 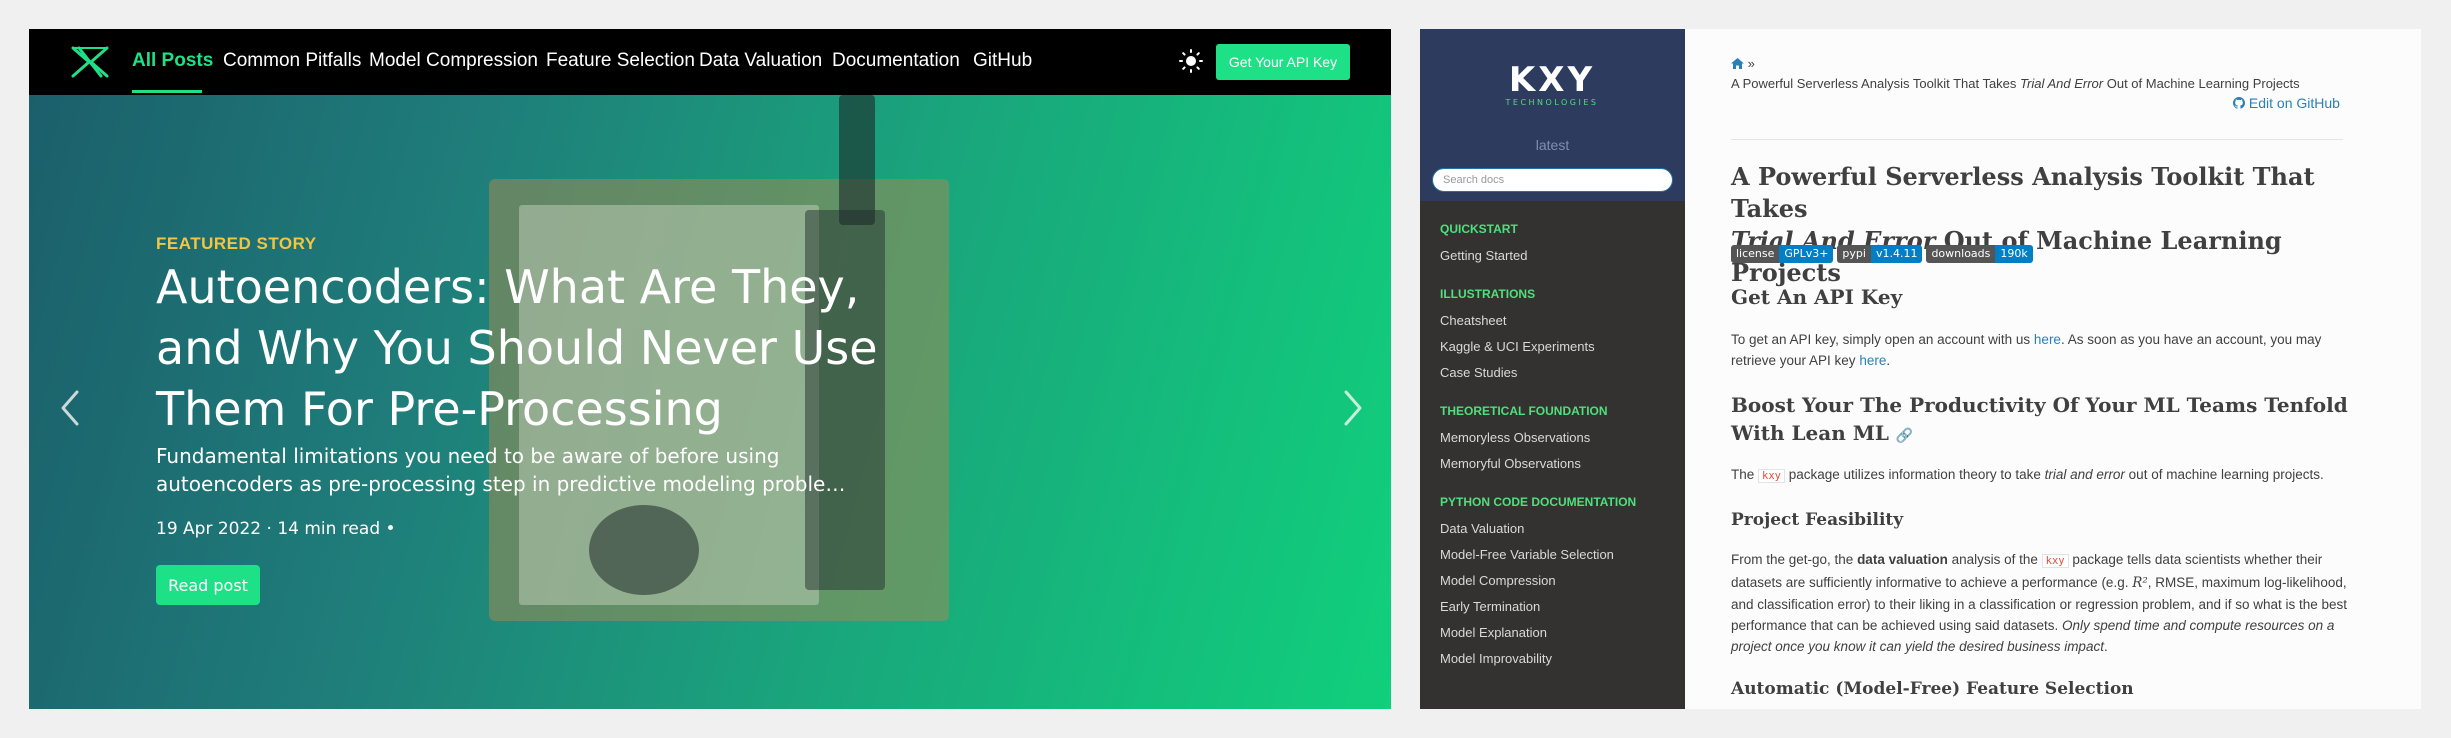 I want to click on toc-model-free-selection: Model-Free Variable Selection, so click(x=1527, y=554).